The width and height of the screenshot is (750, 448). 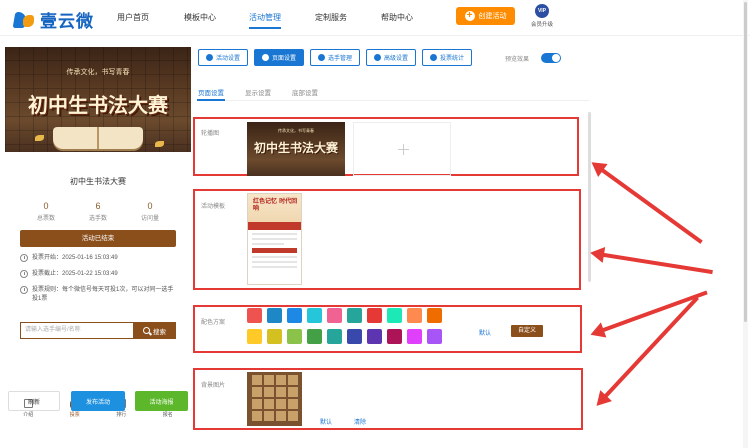 I want to click on vip-upgrade: VIP 会员升级, so click(x=542, y=16).